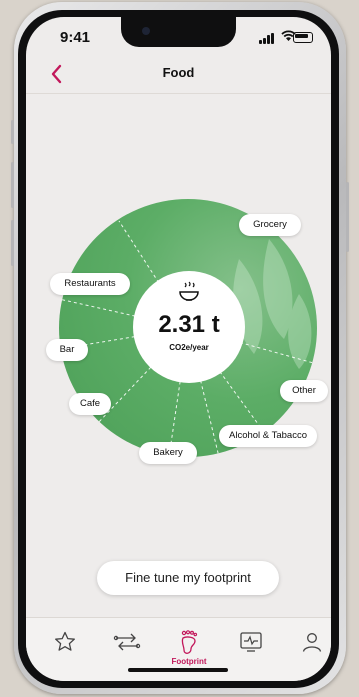  I want to click on page-title: Food, so click(178, 72).